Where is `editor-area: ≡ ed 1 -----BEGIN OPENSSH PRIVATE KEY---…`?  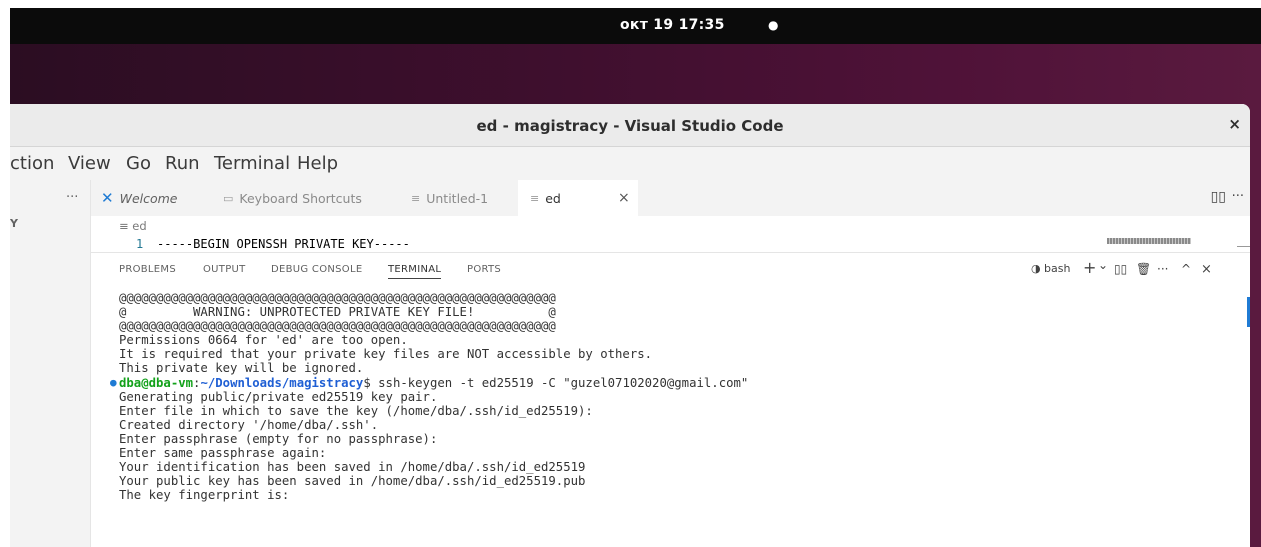
editor-area: ≡ ed 1 -----BEGIN OPENSSH PRIVATE KEY---… is located at coordinates (670, 234).